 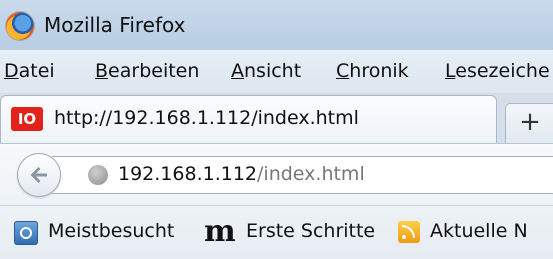 I want to click on rss-feed-icon, so click(x=409, y=232).